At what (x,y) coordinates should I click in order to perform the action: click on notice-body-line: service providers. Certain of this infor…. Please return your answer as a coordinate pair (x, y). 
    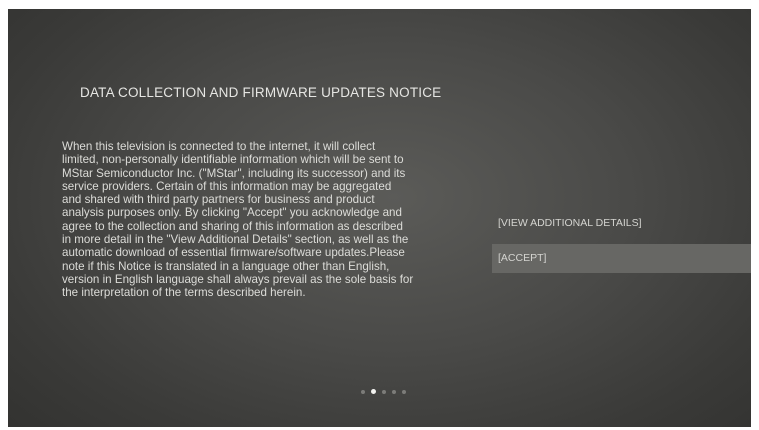
    Looking at the image, I should click on (227, 186).